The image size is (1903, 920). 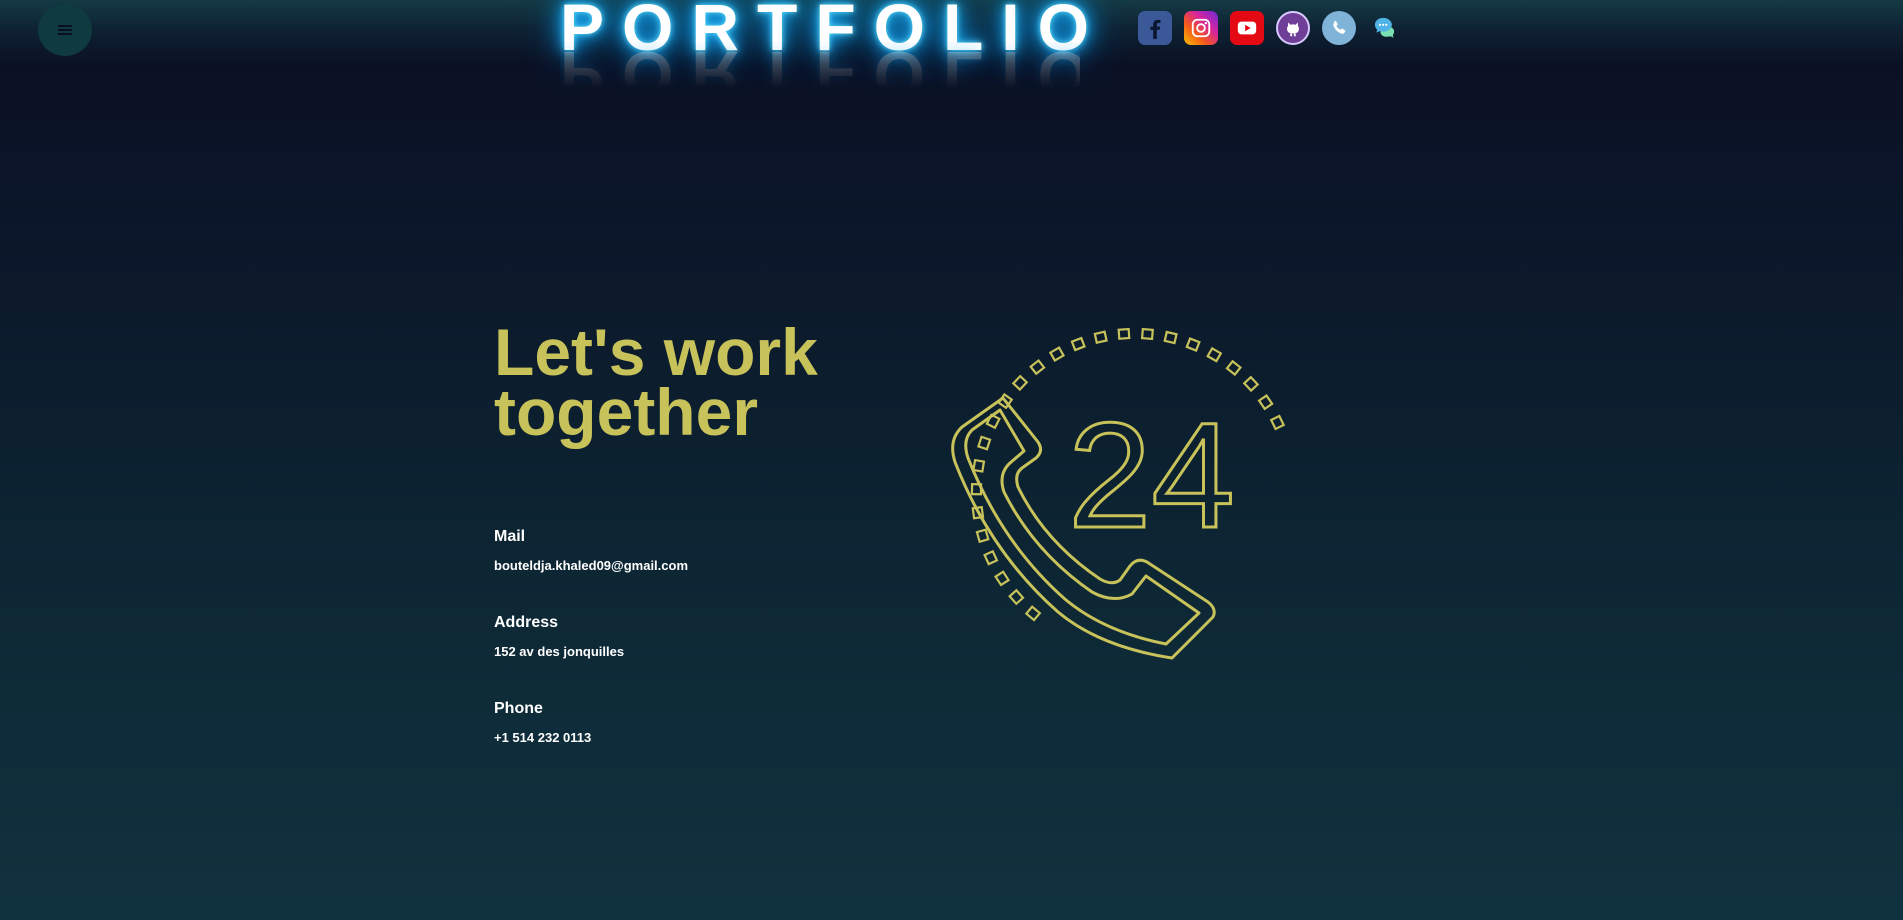 I want to click on contact-address: Address 152 av des jonquilles, so click(x=559, y=636).